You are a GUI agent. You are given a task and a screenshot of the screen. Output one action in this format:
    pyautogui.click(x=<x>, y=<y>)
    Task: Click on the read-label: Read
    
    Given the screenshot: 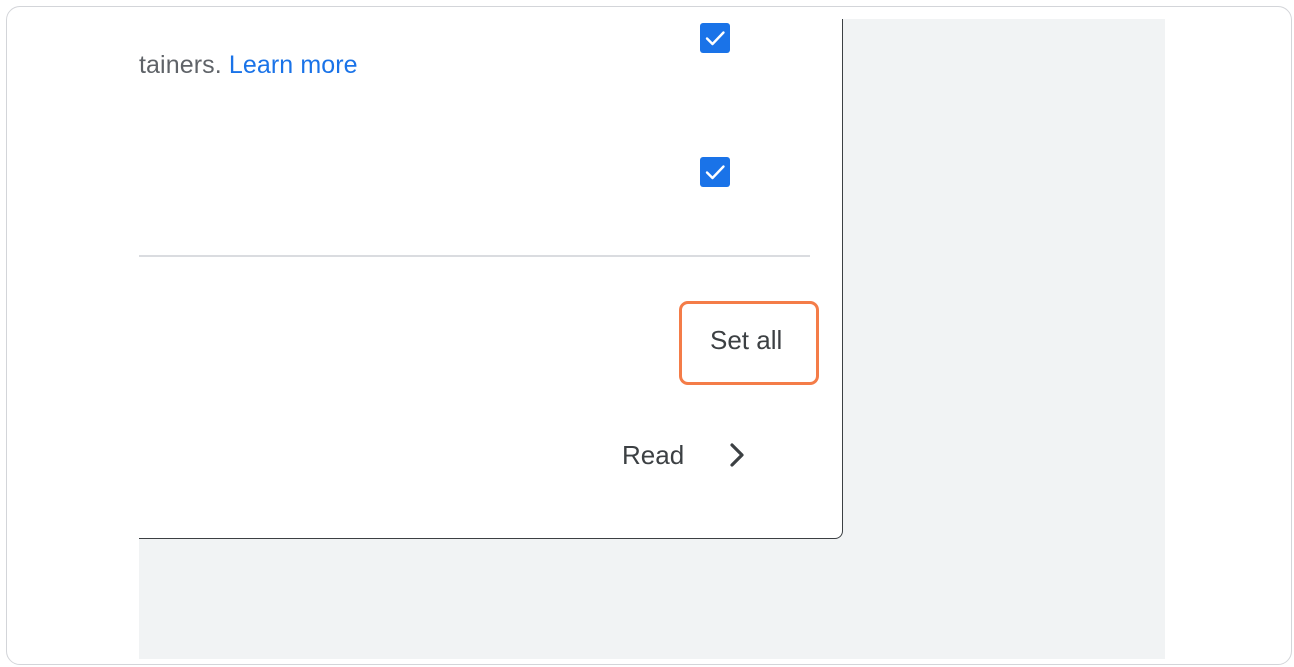 What is the action you would take?
    pyautogui.click(x=653, y=454)
    